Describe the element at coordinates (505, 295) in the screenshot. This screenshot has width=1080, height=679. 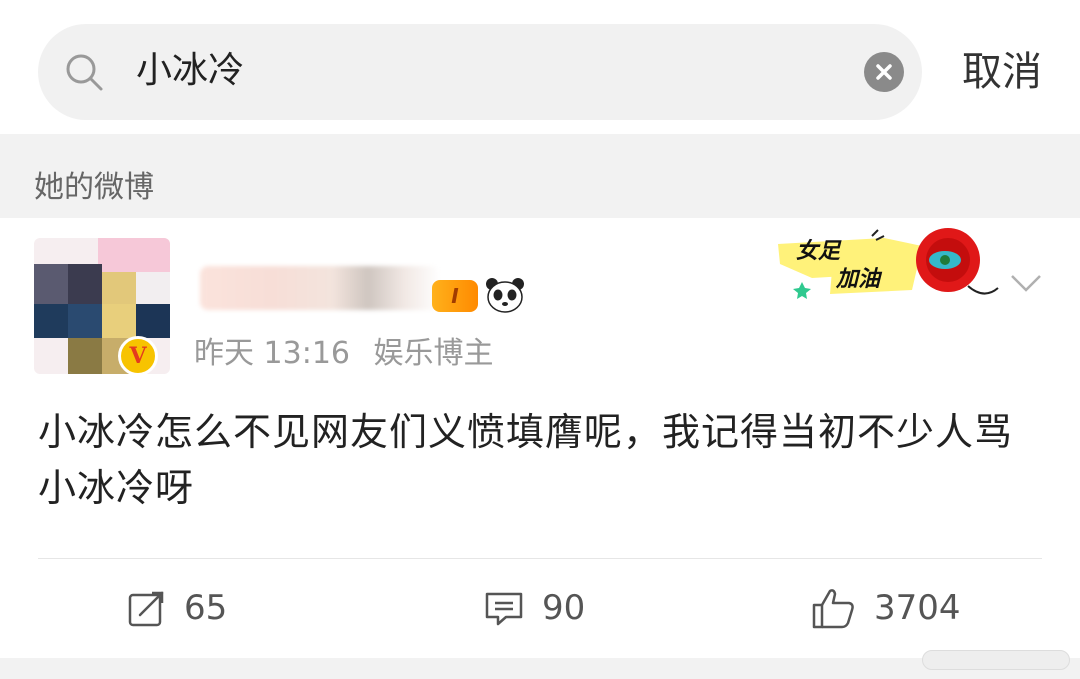
I see `panda-icon` at that location.